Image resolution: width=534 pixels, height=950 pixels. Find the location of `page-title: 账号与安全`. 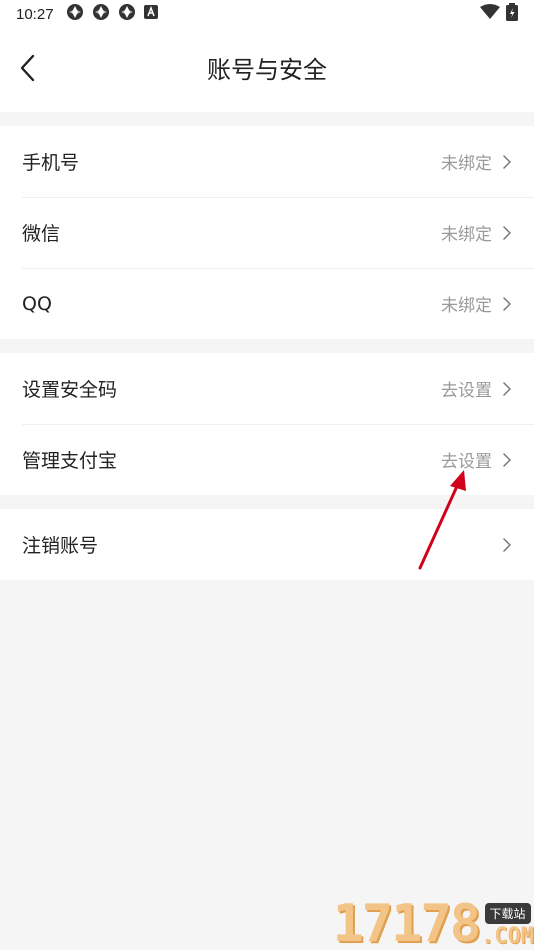

page-title: 账号与安全 is located at coordinates (267, 70).